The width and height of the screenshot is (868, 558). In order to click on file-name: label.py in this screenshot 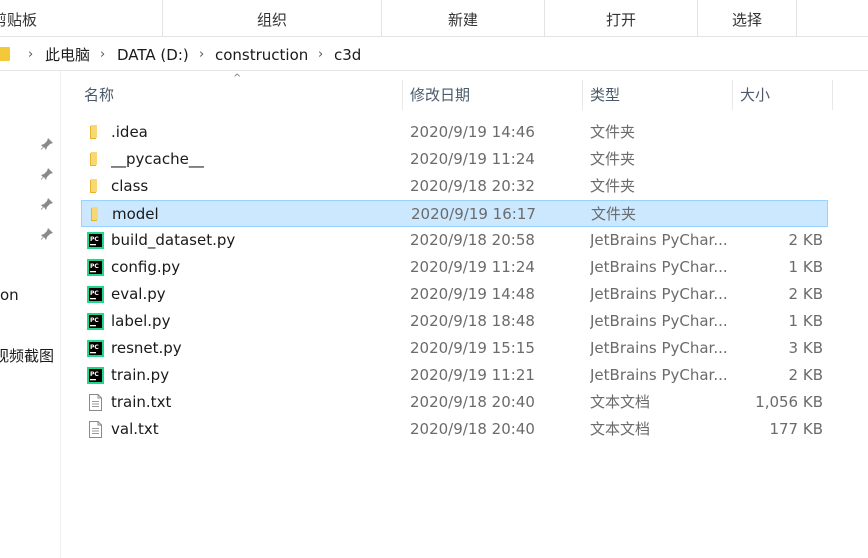, I will do `click(140, 321)`.